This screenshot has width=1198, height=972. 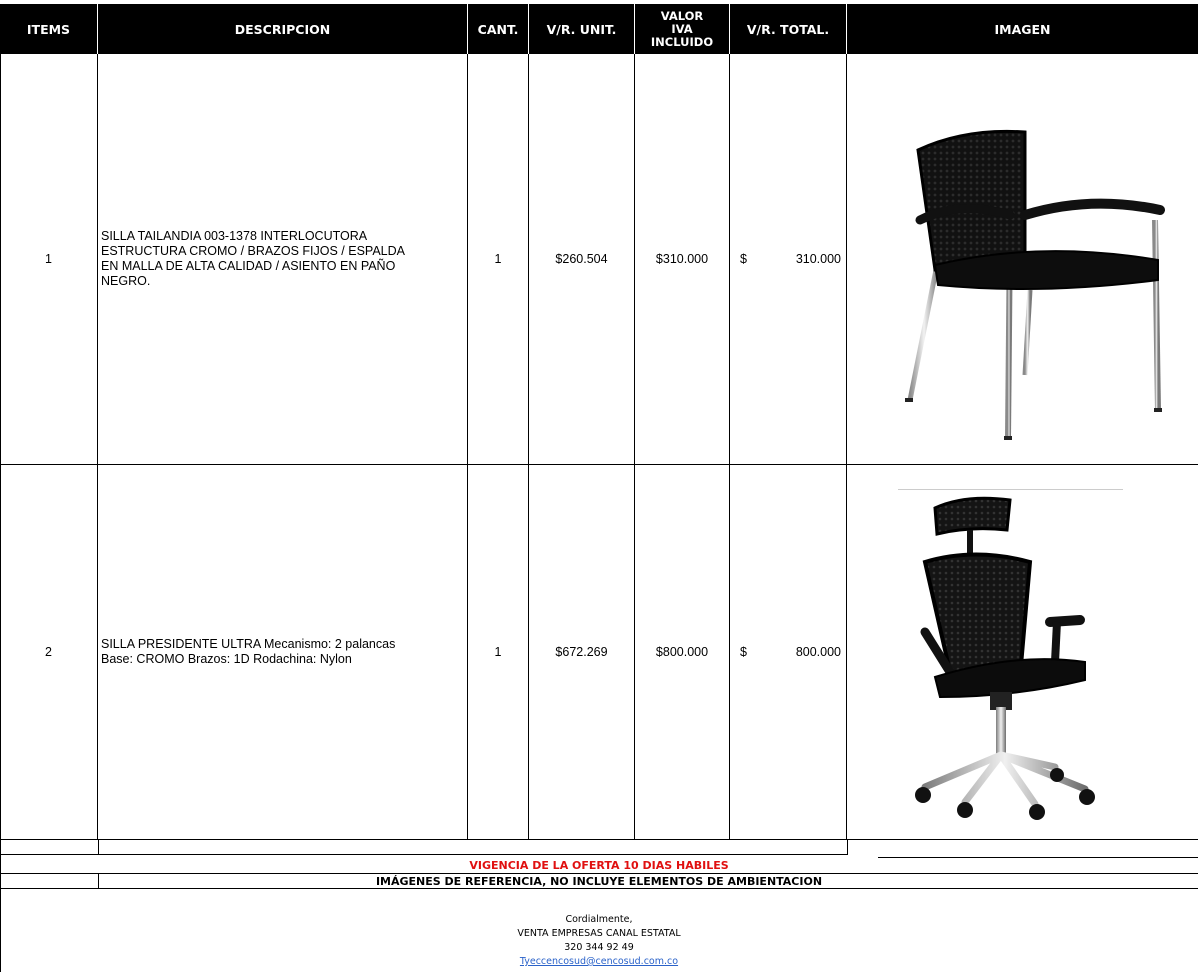 What do you see at coordinates (49, 29) in the screenshot?
I see `header-items: ITEMS` at bounding box center [49, 29].